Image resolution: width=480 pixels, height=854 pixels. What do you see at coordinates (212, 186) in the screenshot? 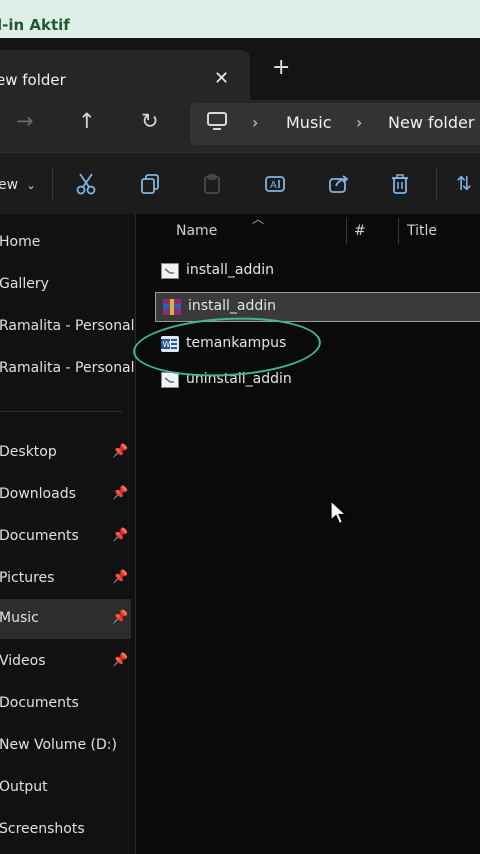
I see `paste-icon` at bounding box center [212, 186].